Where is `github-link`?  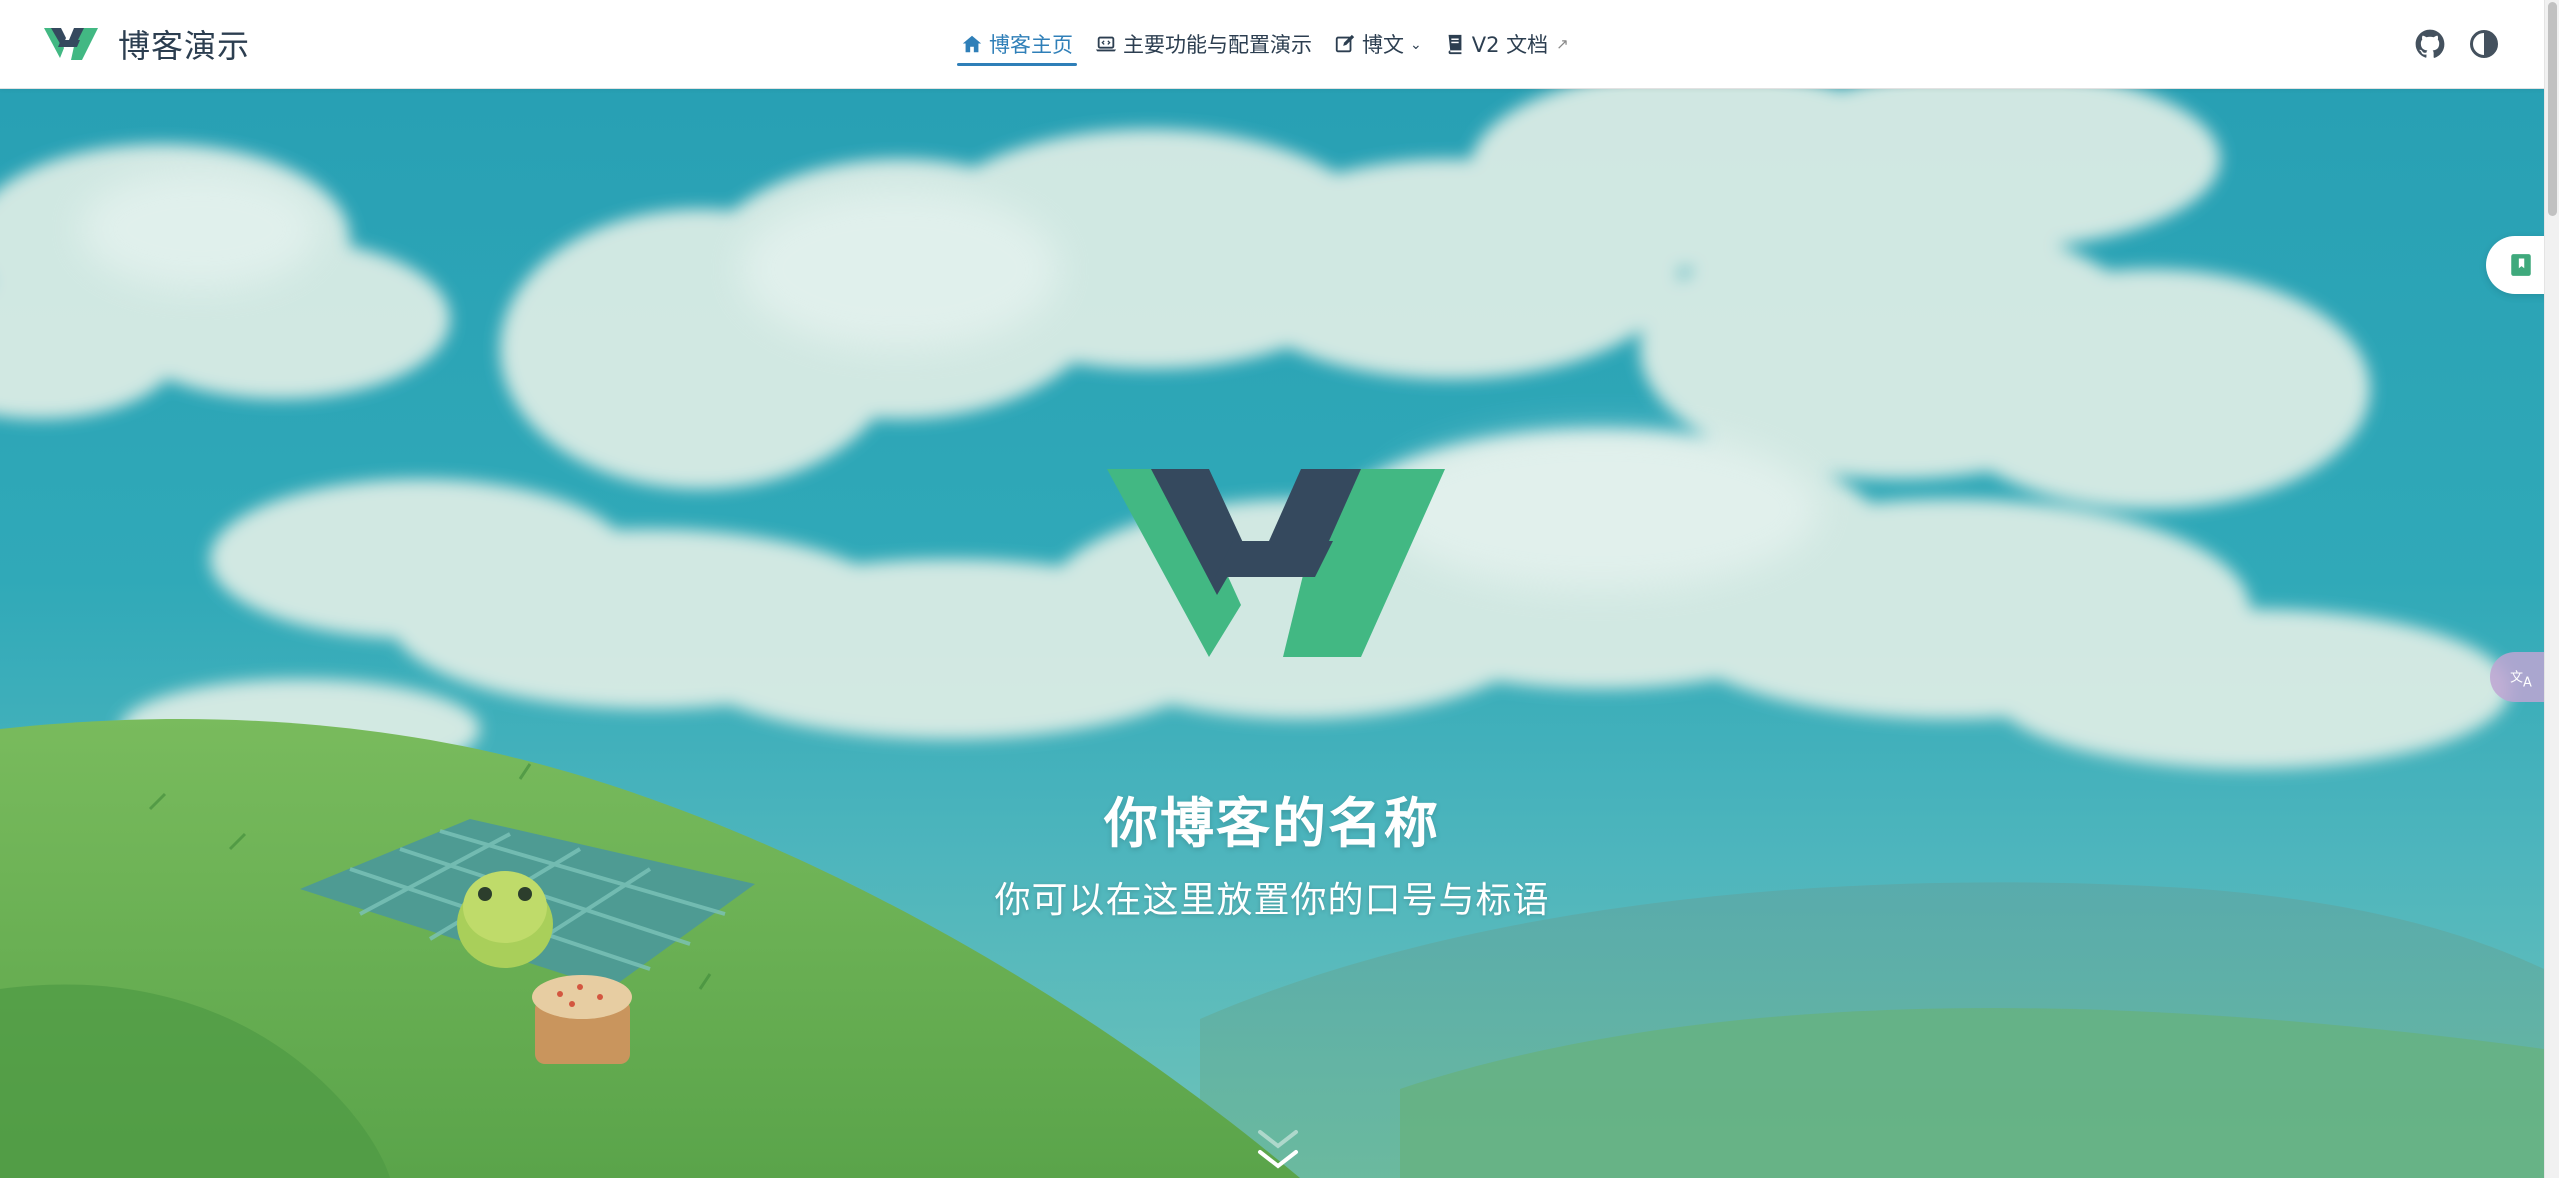 github-link is located at coordinates (2430, 44).